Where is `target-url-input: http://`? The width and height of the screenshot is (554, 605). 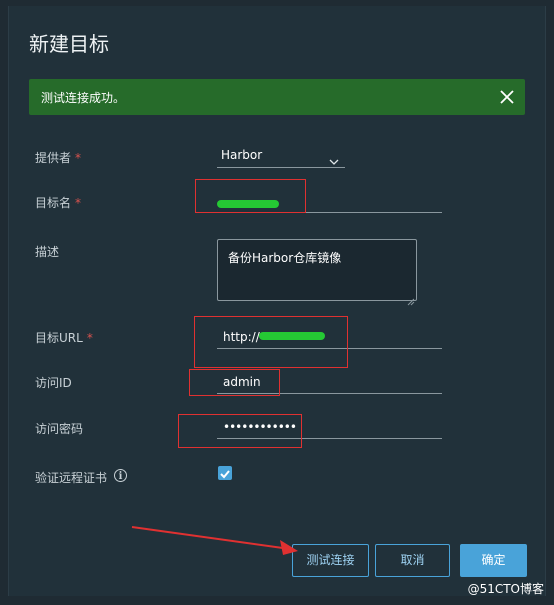 target-url-input: http:// is located at coordinates (329, 338).